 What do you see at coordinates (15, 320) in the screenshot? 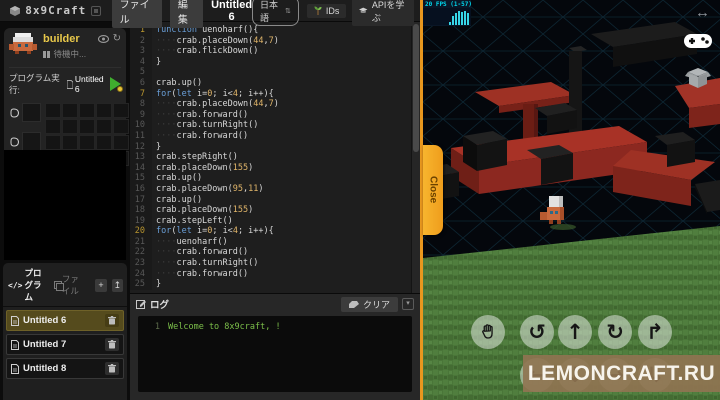
I see `file-icon` at bounding box center [15, 320].